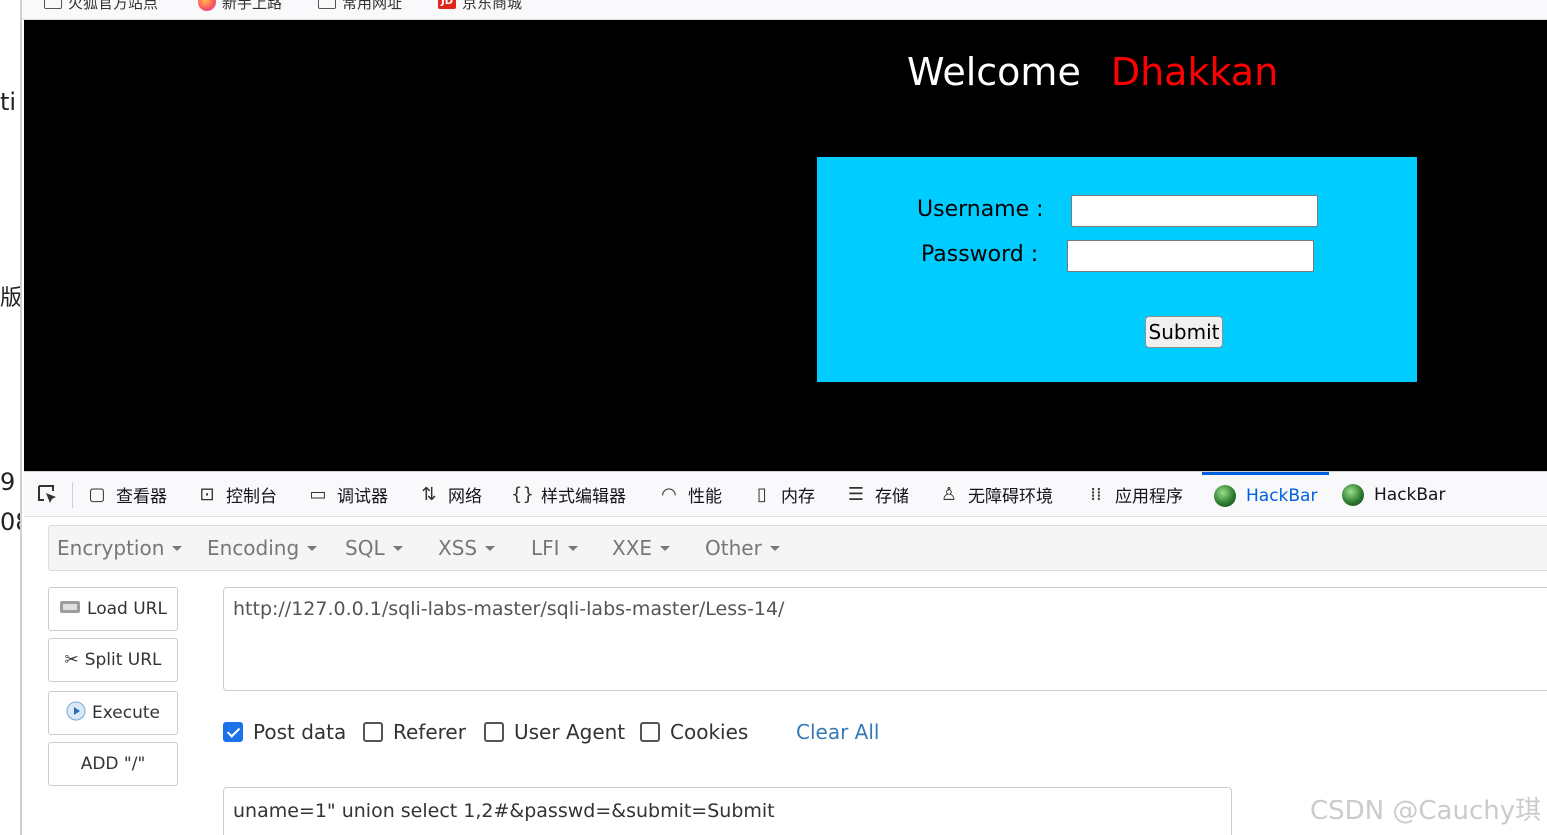  I want to click on background-text-fragment: 9, so click(8, 482).